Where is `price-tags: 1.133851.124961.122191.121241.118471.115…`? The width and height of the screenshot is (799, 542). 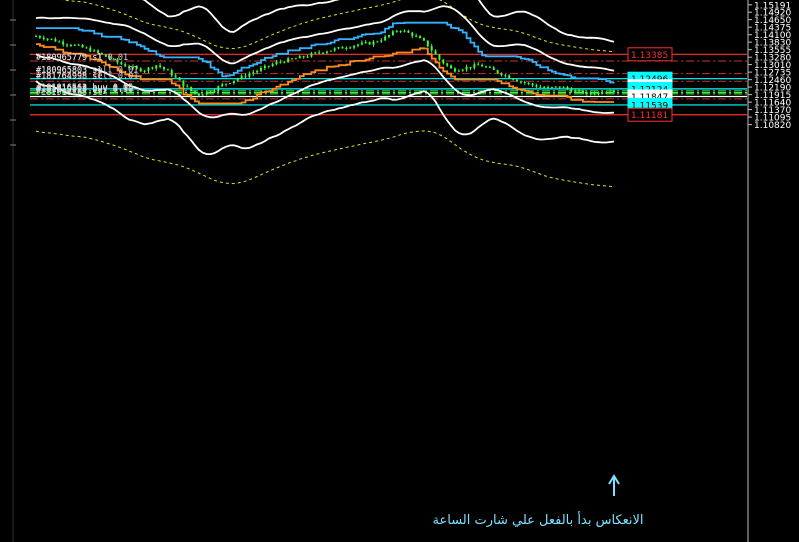
price-tags: 1.133851.124961.122191.121241.118471.115… is located at coordinates (650, 84).